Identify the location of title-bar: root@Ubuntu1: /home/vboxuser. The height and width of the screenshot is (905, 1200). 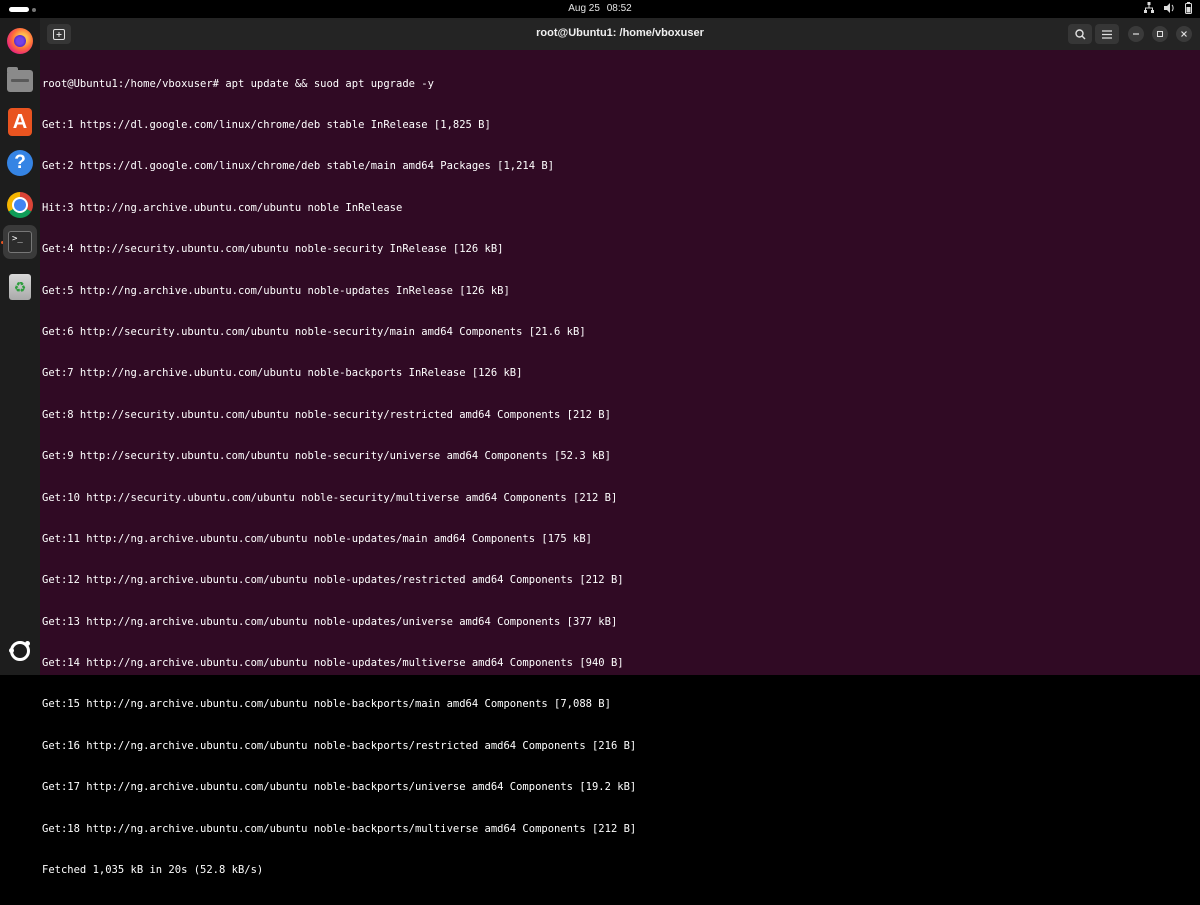
(620, 34).